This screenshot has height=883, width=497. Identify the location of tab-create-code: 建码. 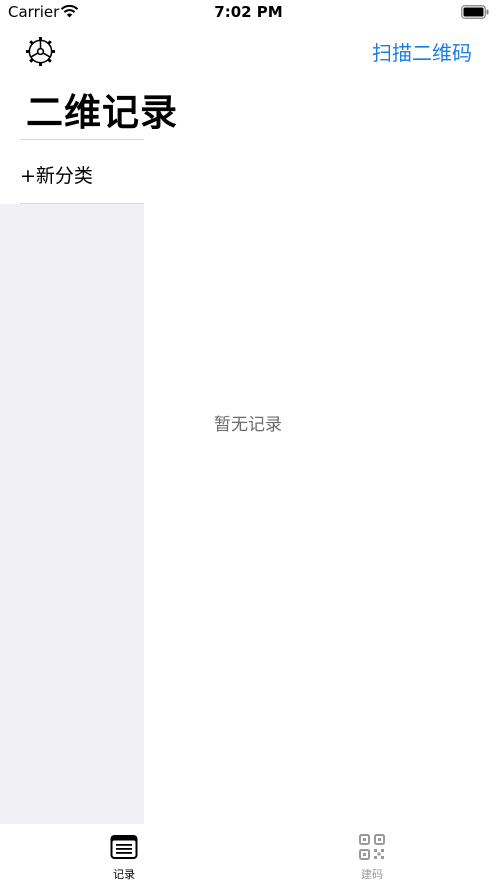
(372, 853).